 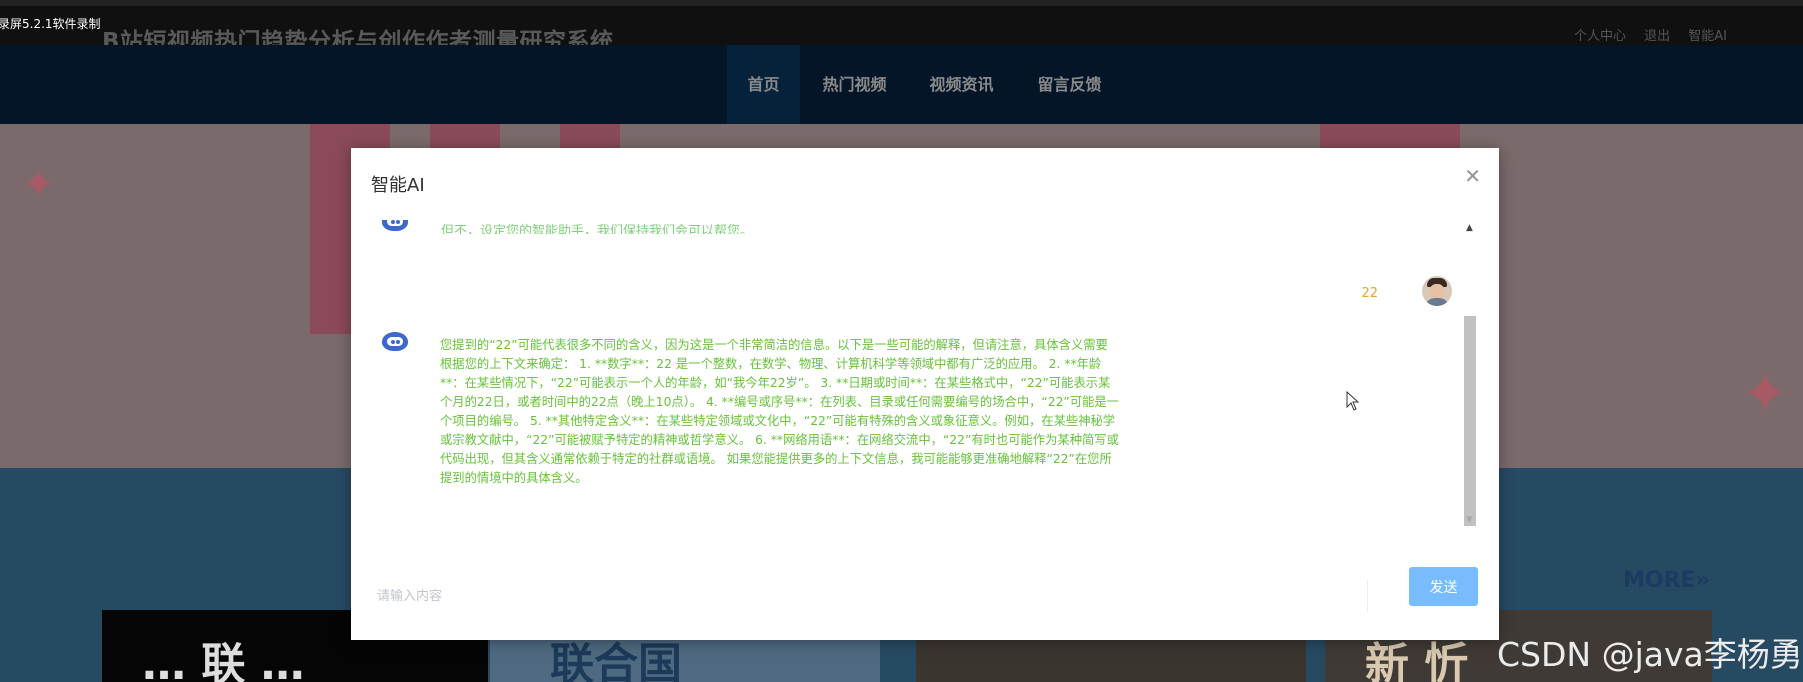 I want to click on scroll-down-arrow-icon: ▼, so click(x=1469, y=520).